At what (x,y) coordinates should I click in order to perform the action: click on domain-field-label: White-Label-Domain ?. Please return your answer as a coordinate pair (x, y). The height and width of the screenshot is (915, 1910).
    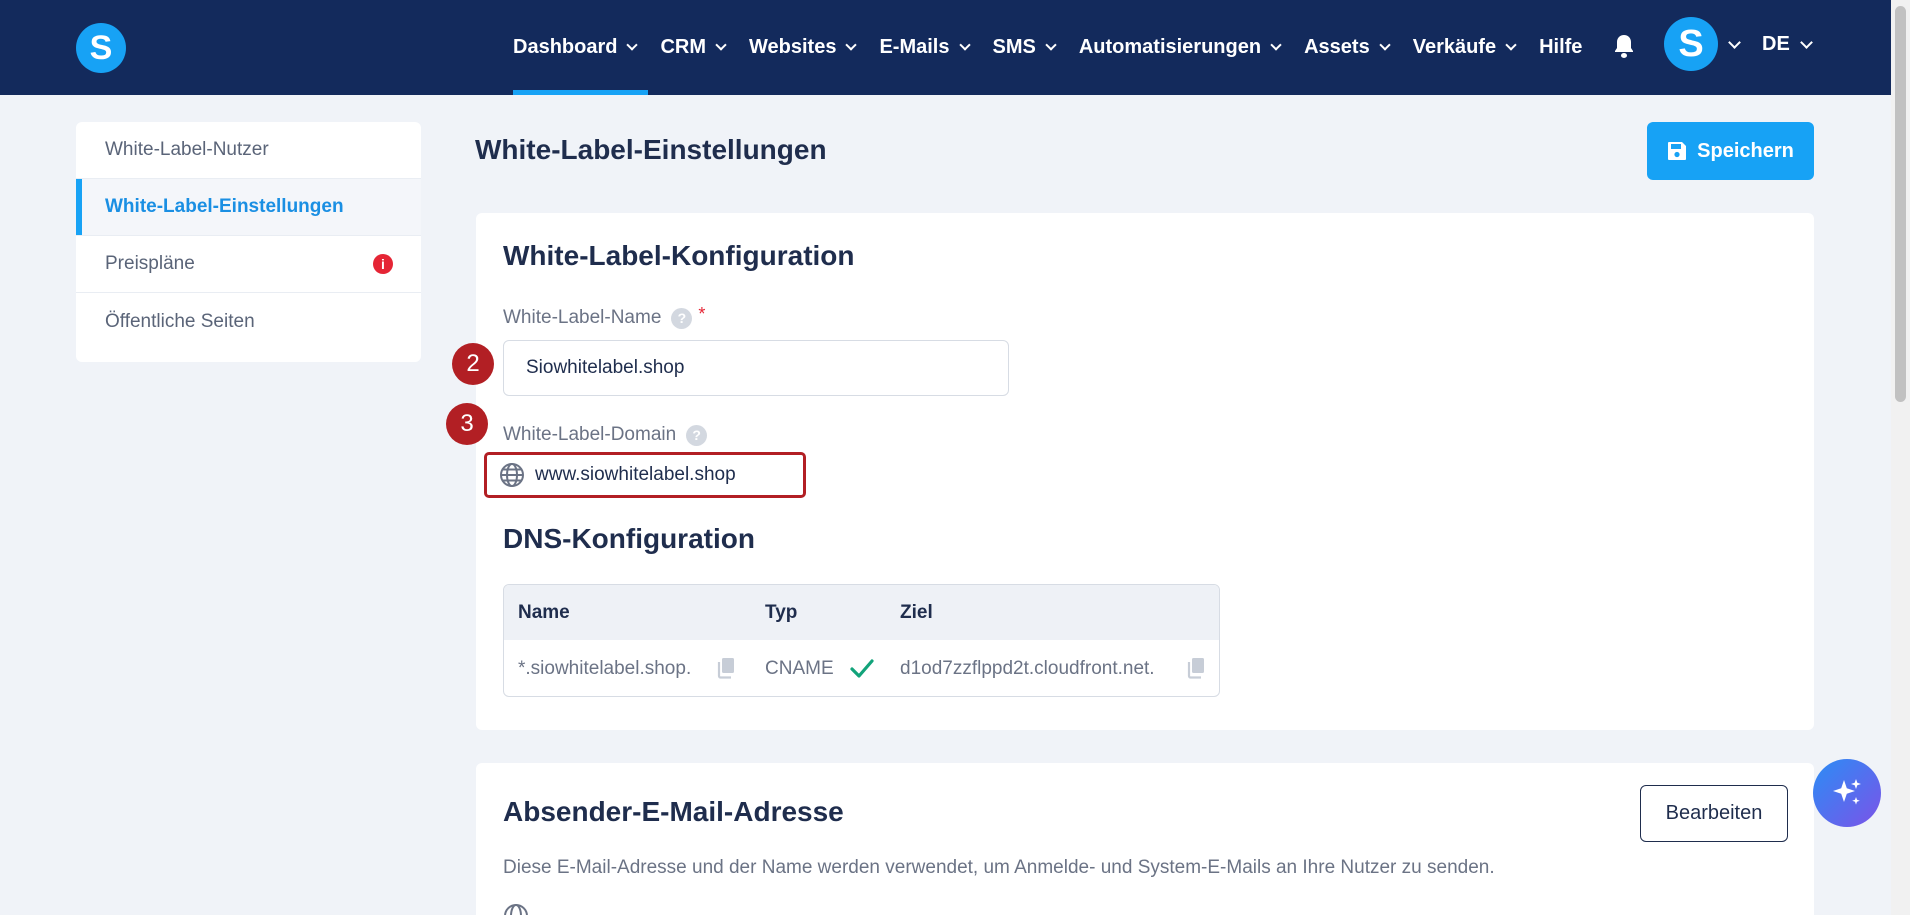
    Looking at the image, I should click on (605, 435).